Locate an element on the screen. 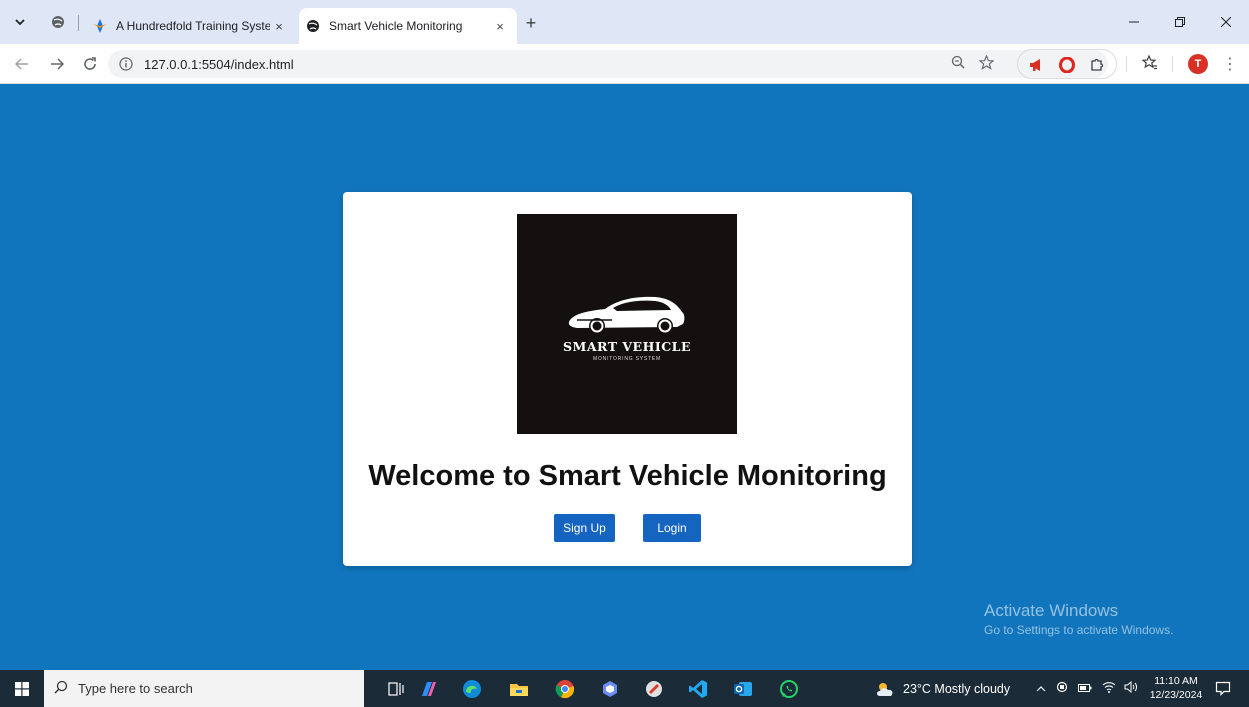 The height and width of the screenshot is (707, 1249). start-button is located at coordinates (22, 688).